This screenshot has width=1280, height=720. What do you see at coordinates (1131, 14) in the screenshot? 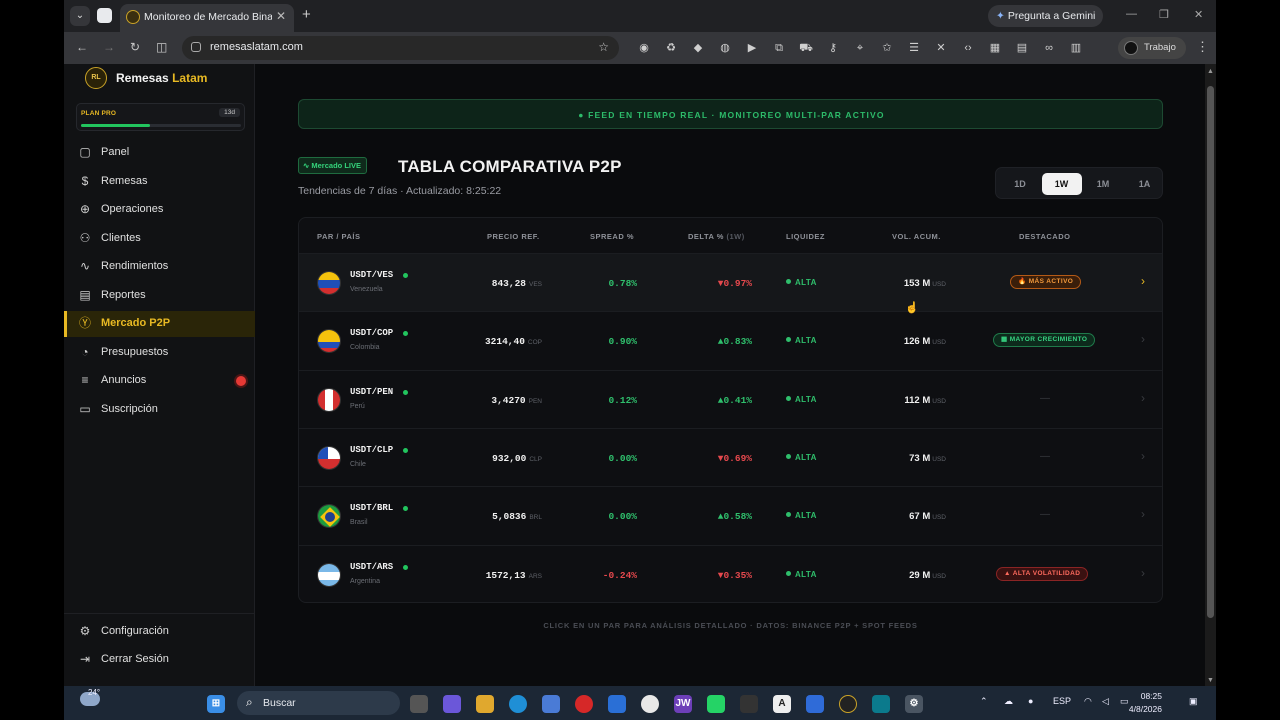
I see `minimize-icon: —` at bounding box center [1131, 14].